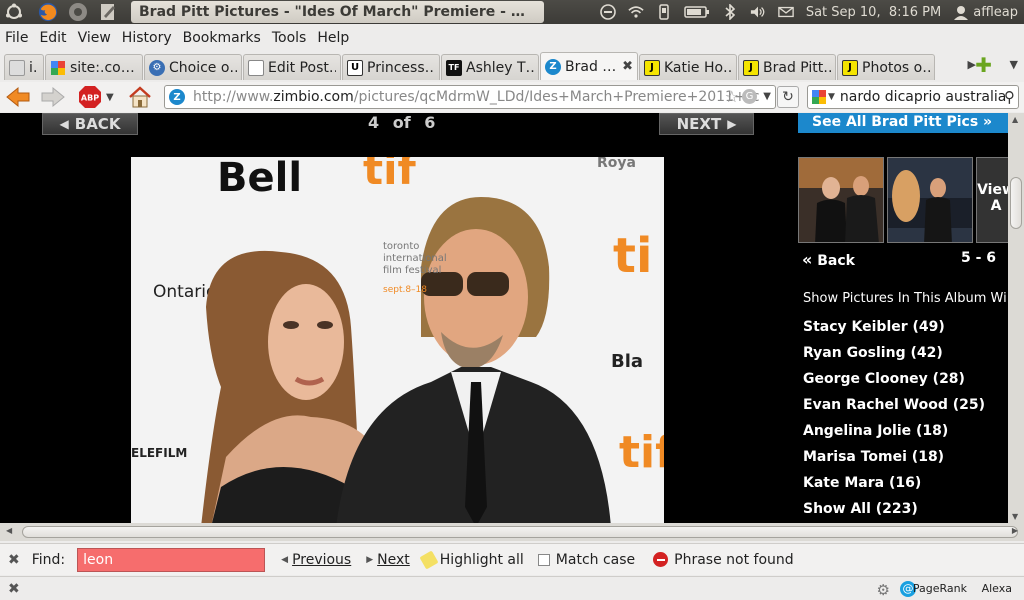  Describe the element at coordinates (697, 12) in the screenshot. I see `battery-icon` at that location.